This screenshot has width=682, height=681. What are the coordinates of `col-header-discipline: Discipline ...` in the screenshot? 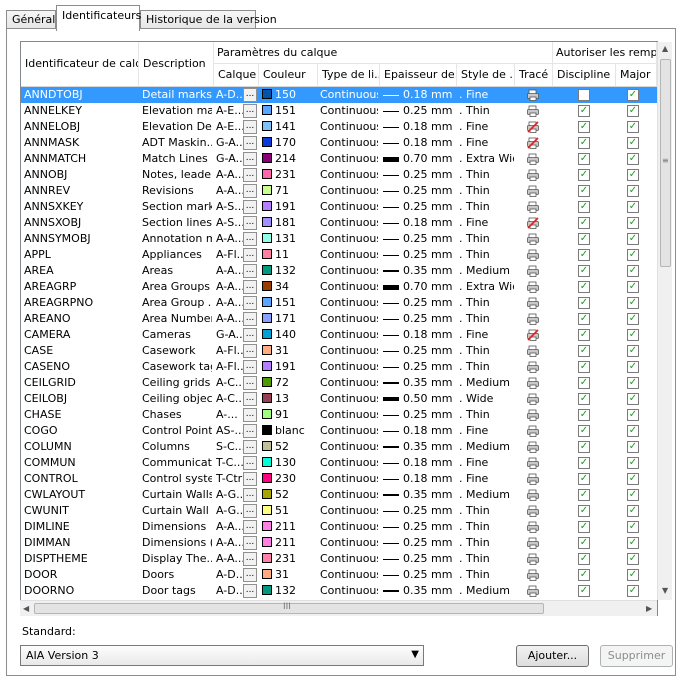 It's located at (584, 75).